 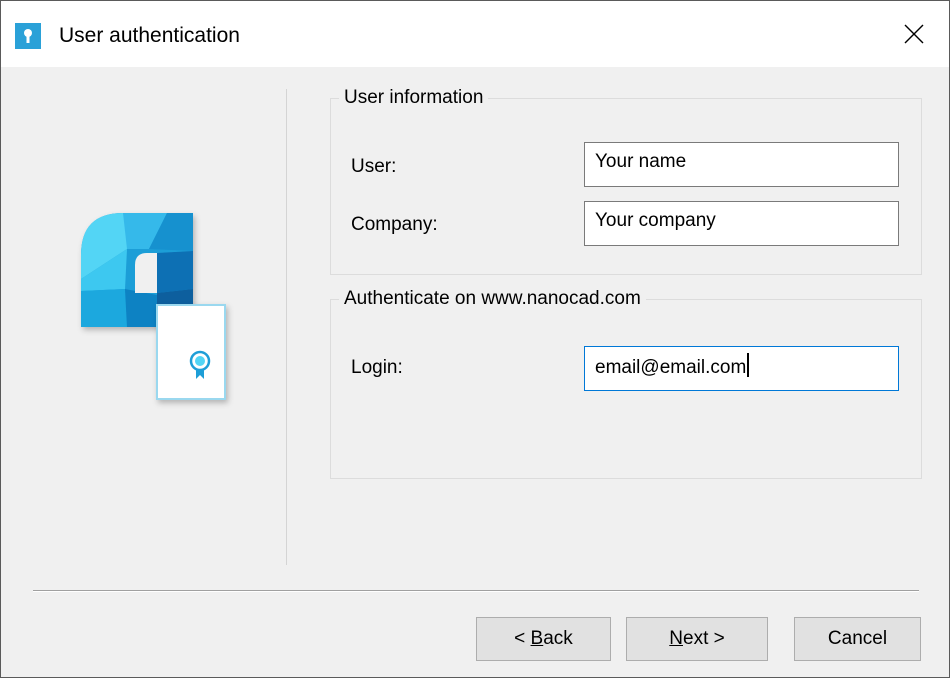 What do you see at coordinates (28, 36) in the screenshot?
I see `lock-icon` at bounding box center [28, 36].